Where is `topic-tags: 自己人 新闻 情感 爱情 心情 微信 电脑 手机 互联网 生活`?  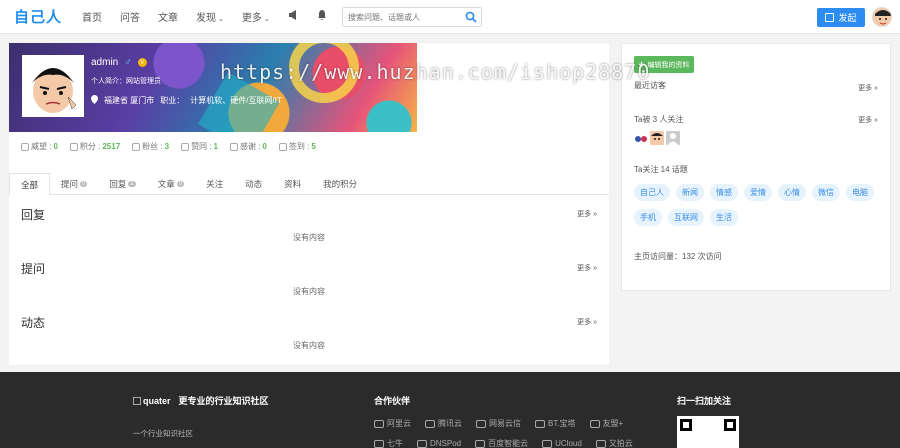 topic-tags: 自己人 新闻 情感 爱情 心情 微信 电脑 手机 互联网 生活 is located at coordinates (759, 205).